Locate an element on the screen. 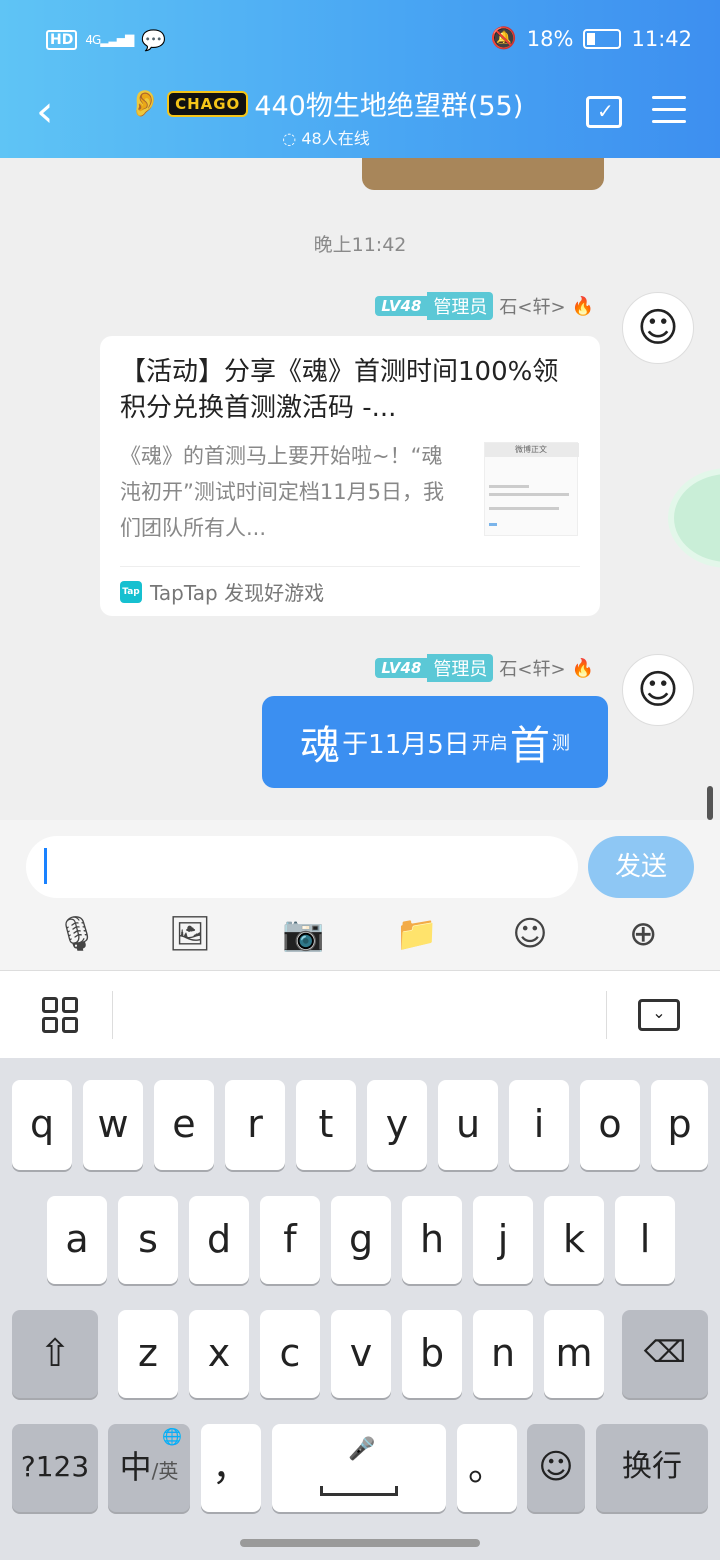  key-r: r is located at coordinates (255, 1125).